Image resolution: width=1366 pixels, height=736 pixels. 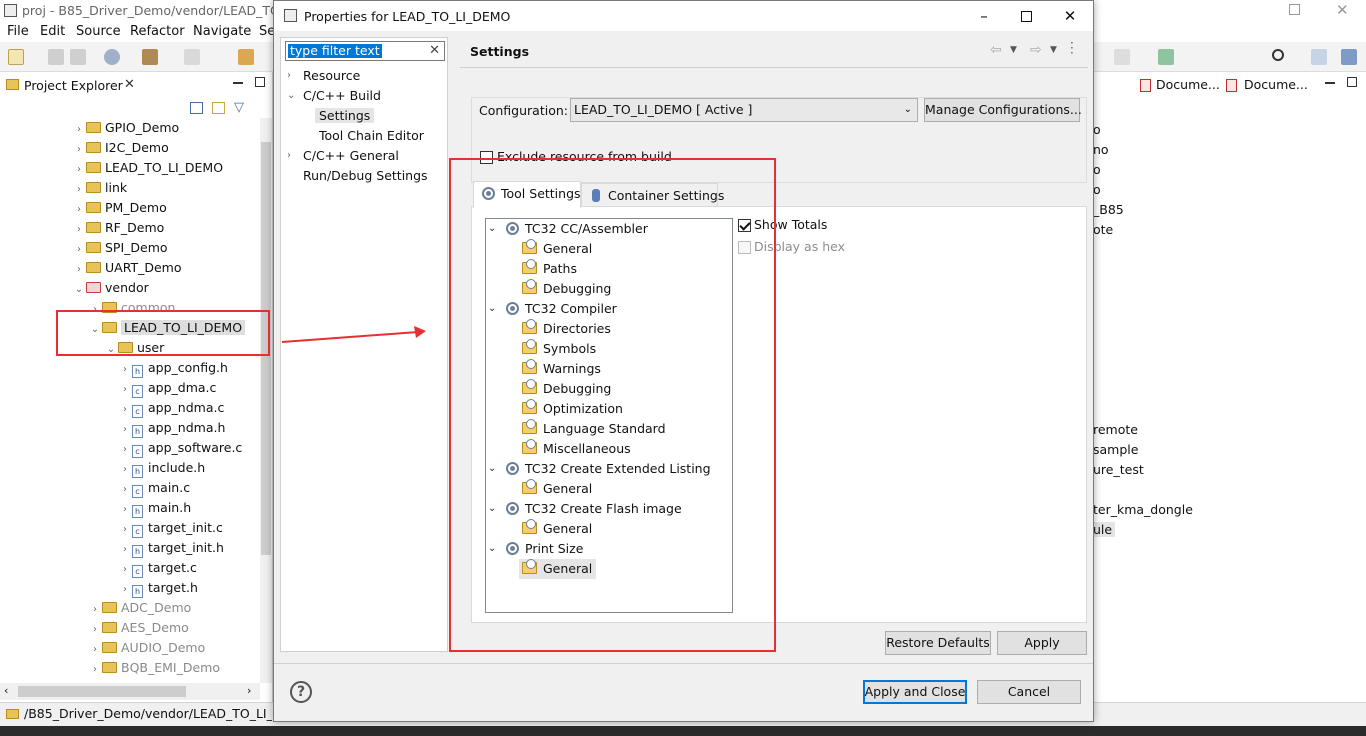 I want to click on apply-button: Apply, so click(x=1042, y=643).